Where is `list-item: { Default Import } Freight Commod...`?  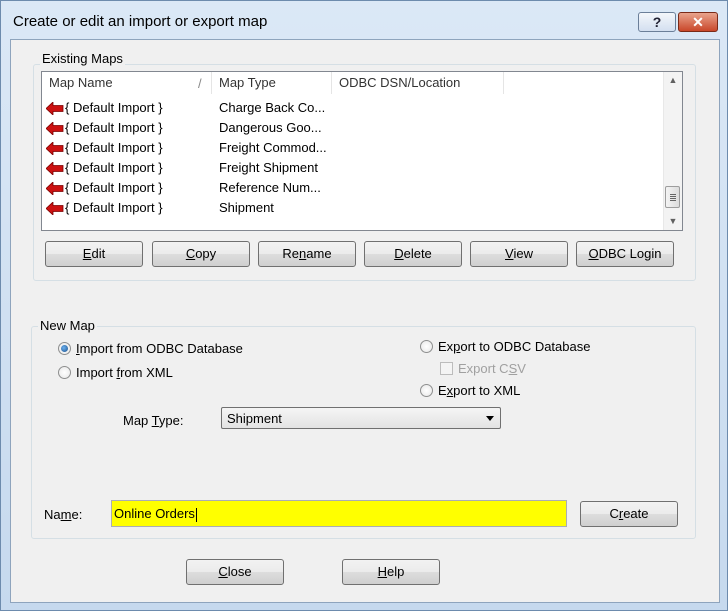
list-item: { Default Import } Freight Commod... is located at coordinates (351, 148).